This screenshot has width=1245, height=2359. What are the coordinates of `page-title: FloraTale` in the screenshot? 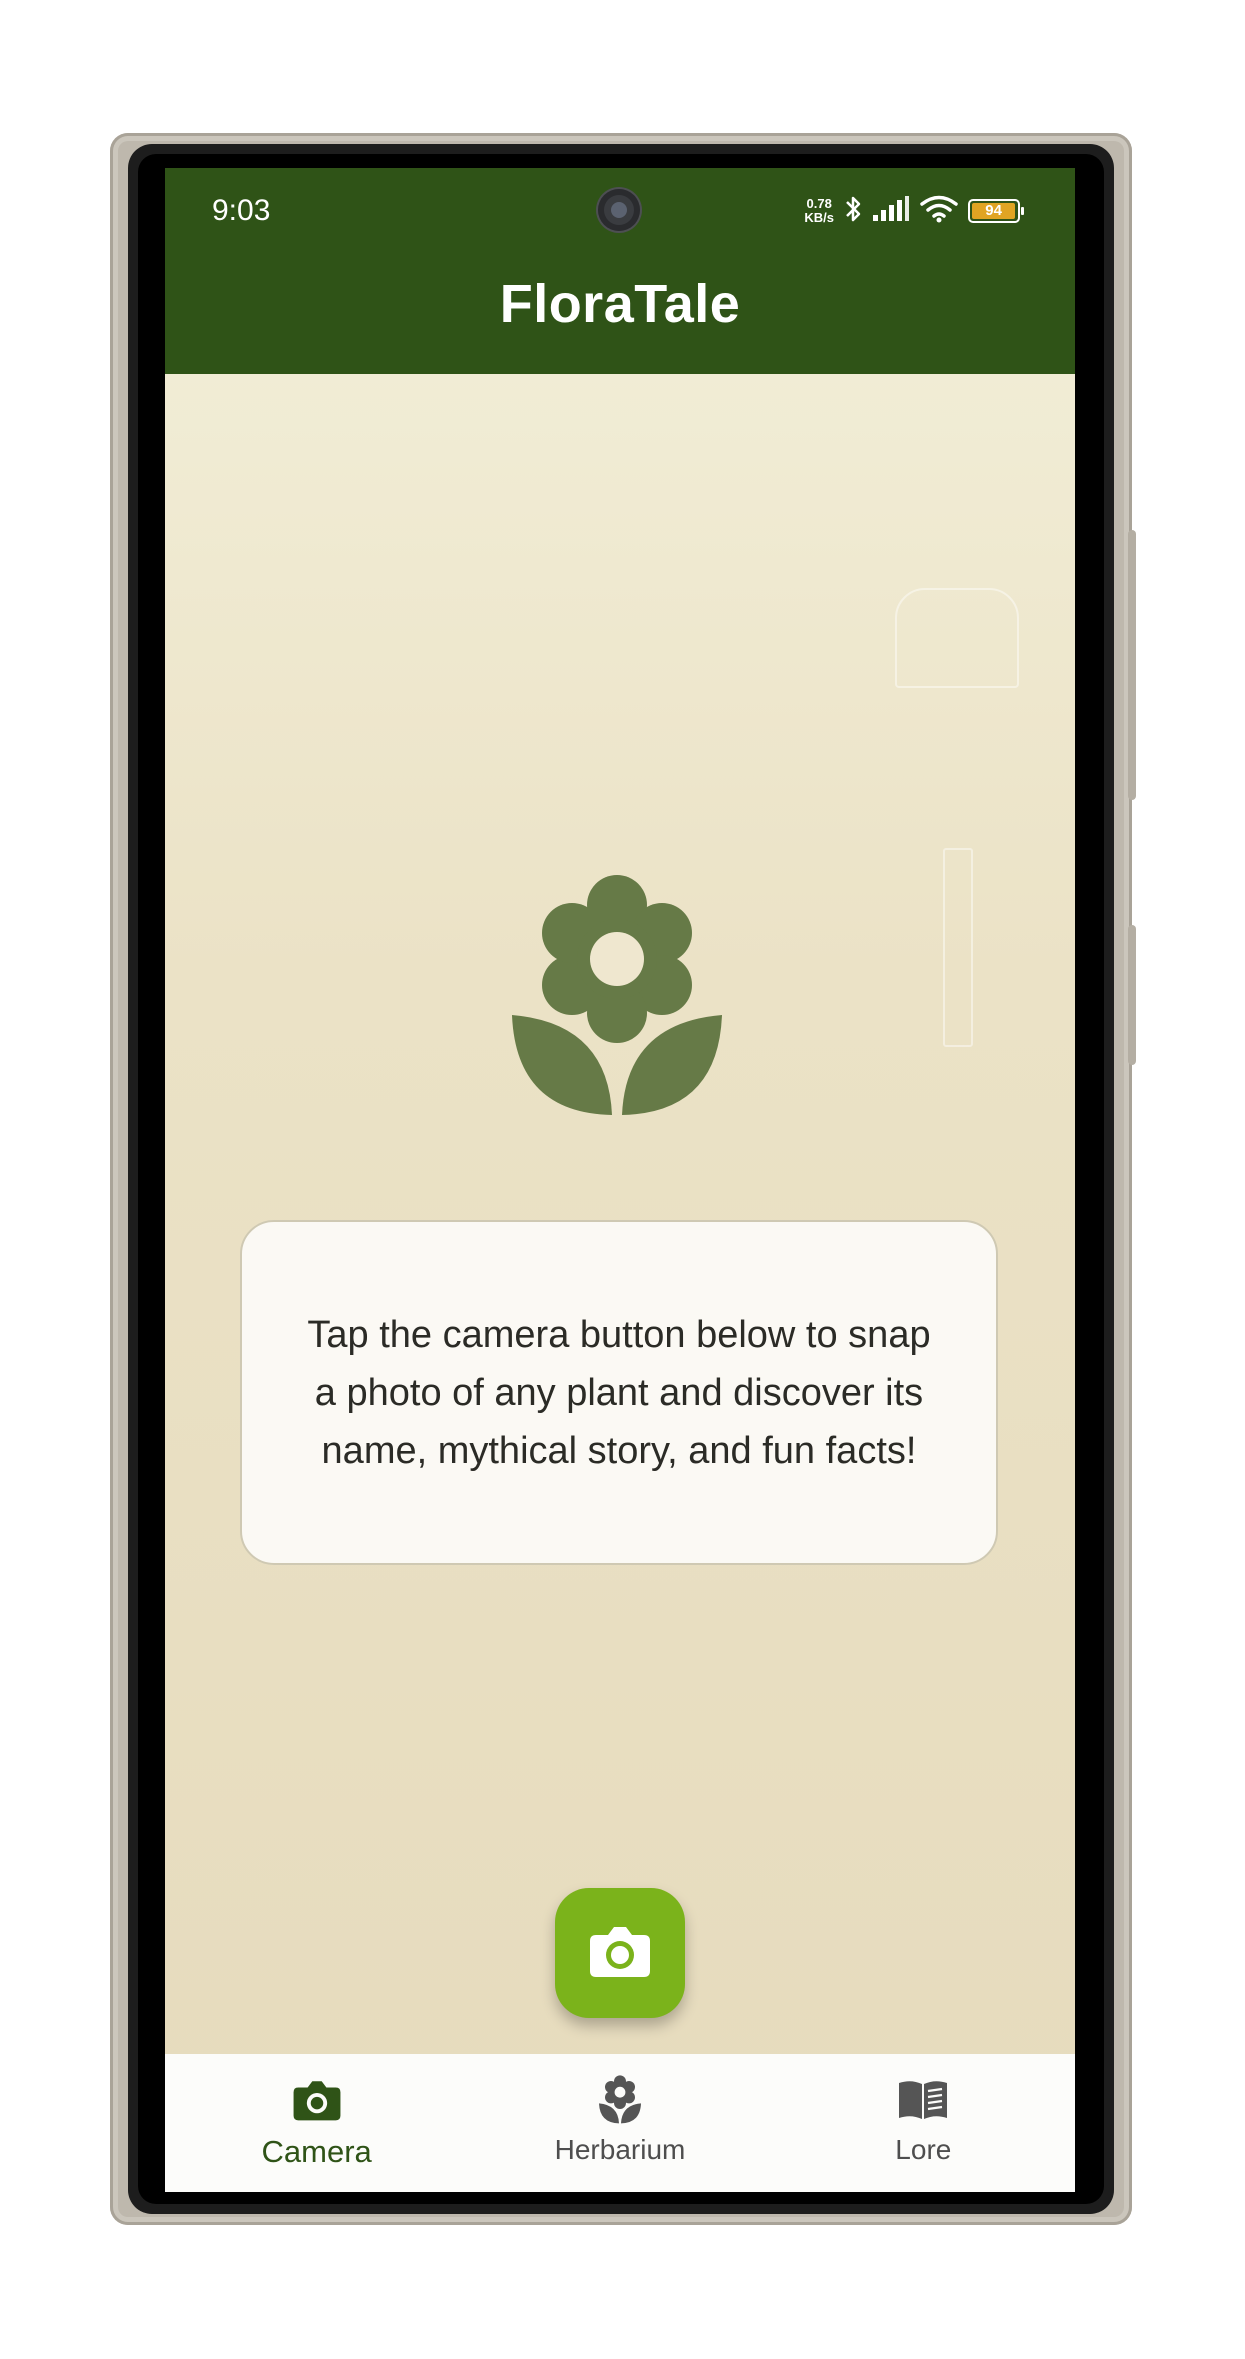 It's located at (620, 304).